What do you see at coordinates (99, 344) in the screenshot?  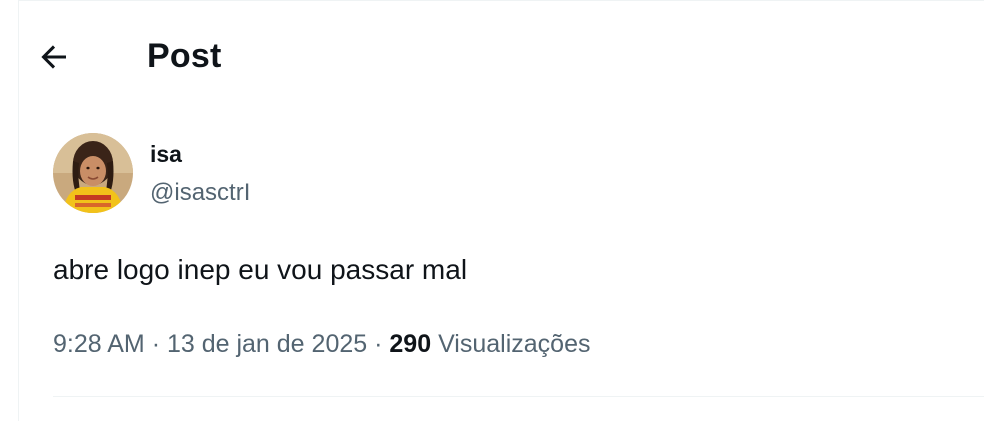 I see `post-time: 9:28 AM` at bounding box center [99, 344].